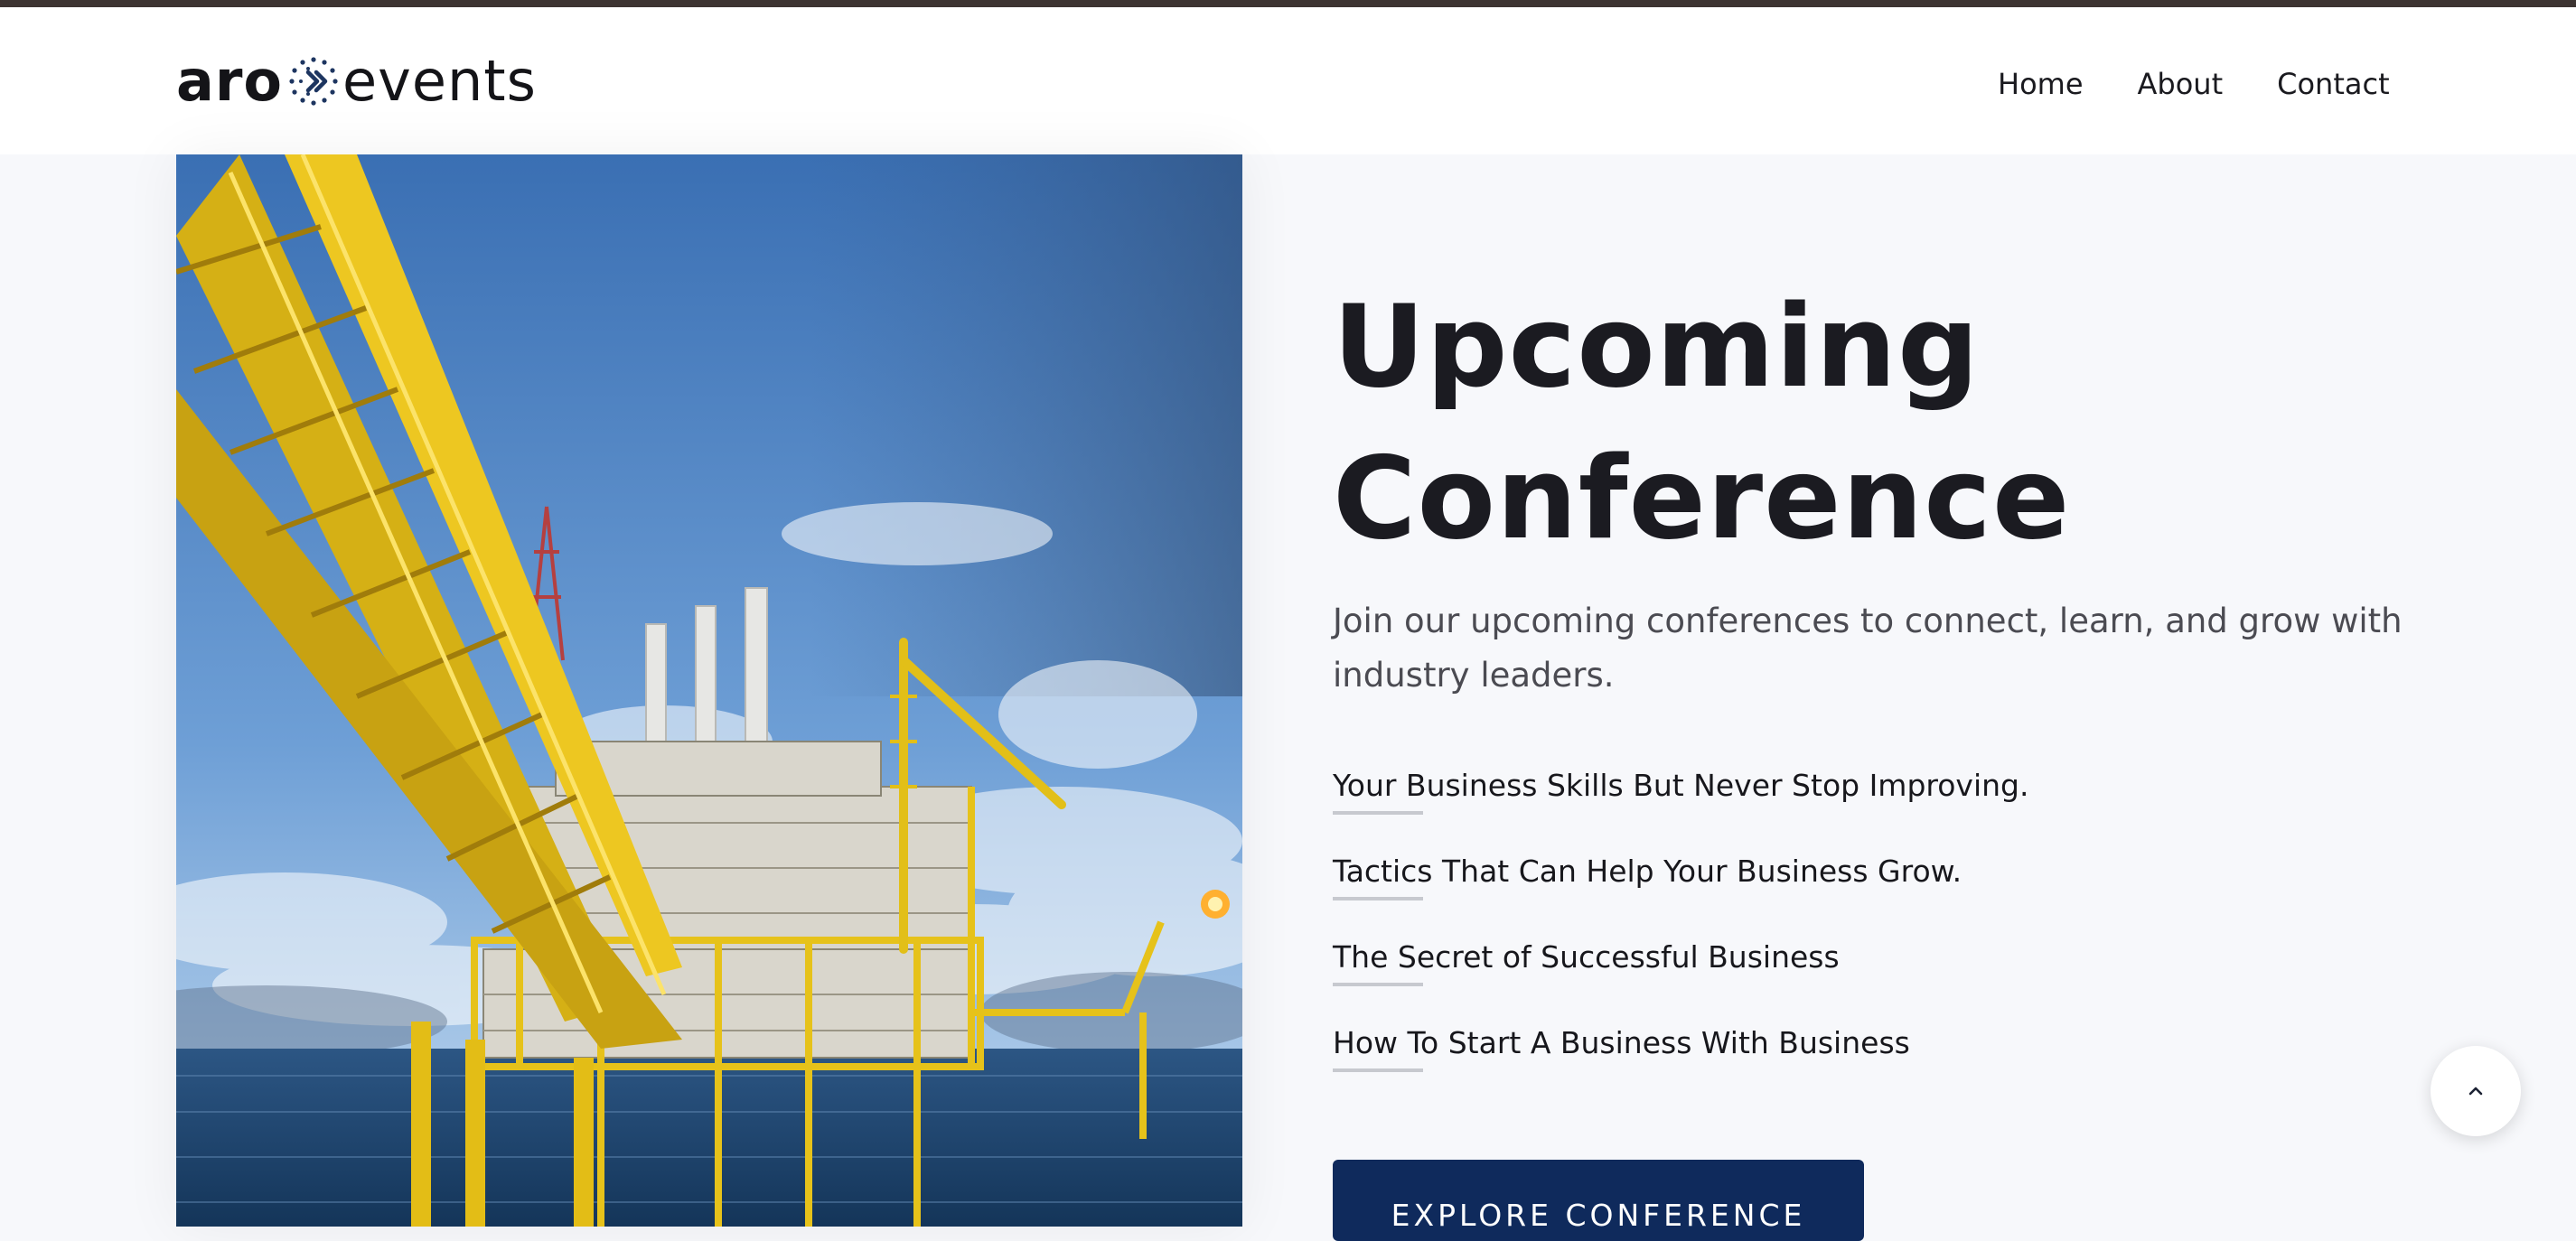  I want to click on topic-item: How To Start A Business With Business, so click(1884, 1068).